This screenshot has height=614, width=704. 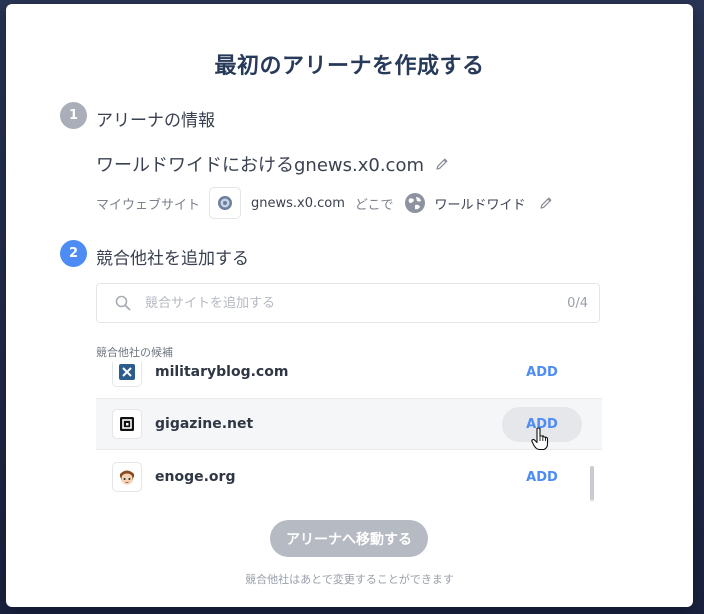 I want to click on arena-info-row: マイウェブサイト gnews.x0.com どこで ワールドワイド, so click(x=325, y=203).